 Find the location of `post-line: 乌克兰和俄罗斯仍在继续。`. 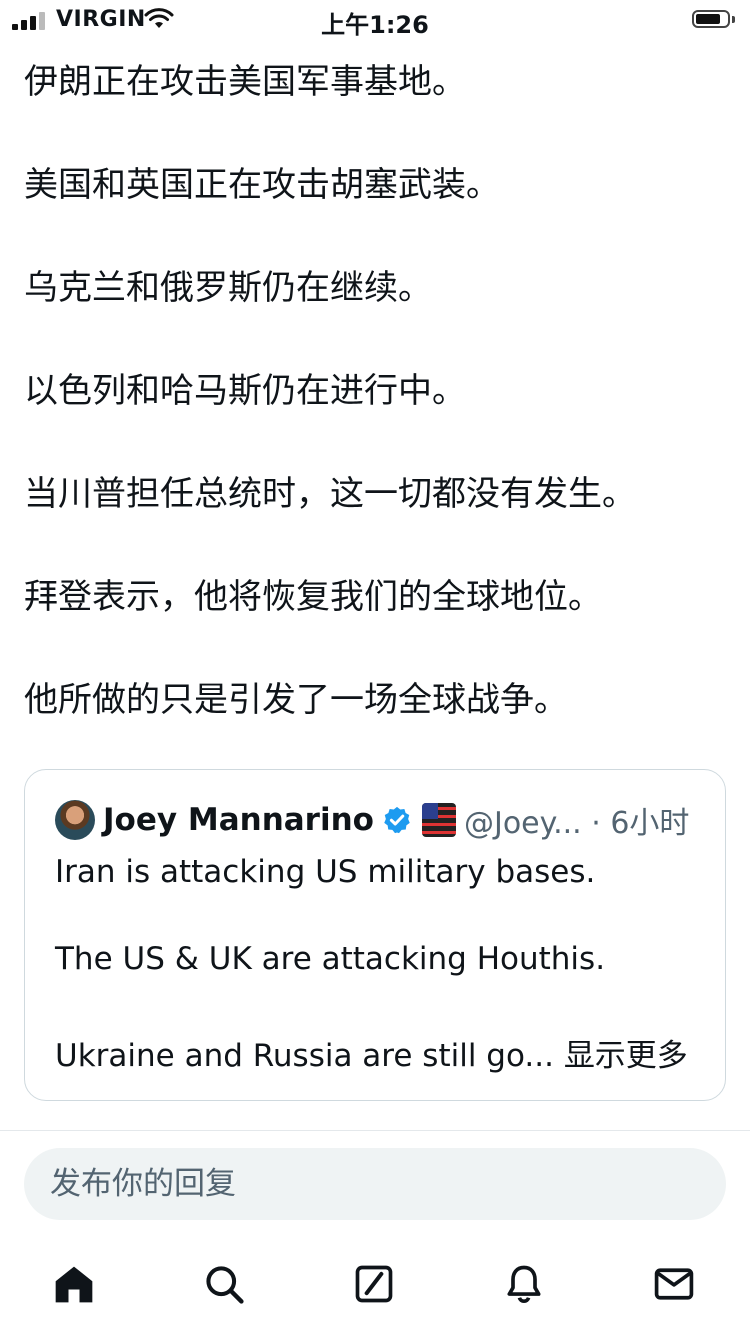

post-line: 乌克兰和俄罗斯仍在继续。 is located at coordinates (228, 288).